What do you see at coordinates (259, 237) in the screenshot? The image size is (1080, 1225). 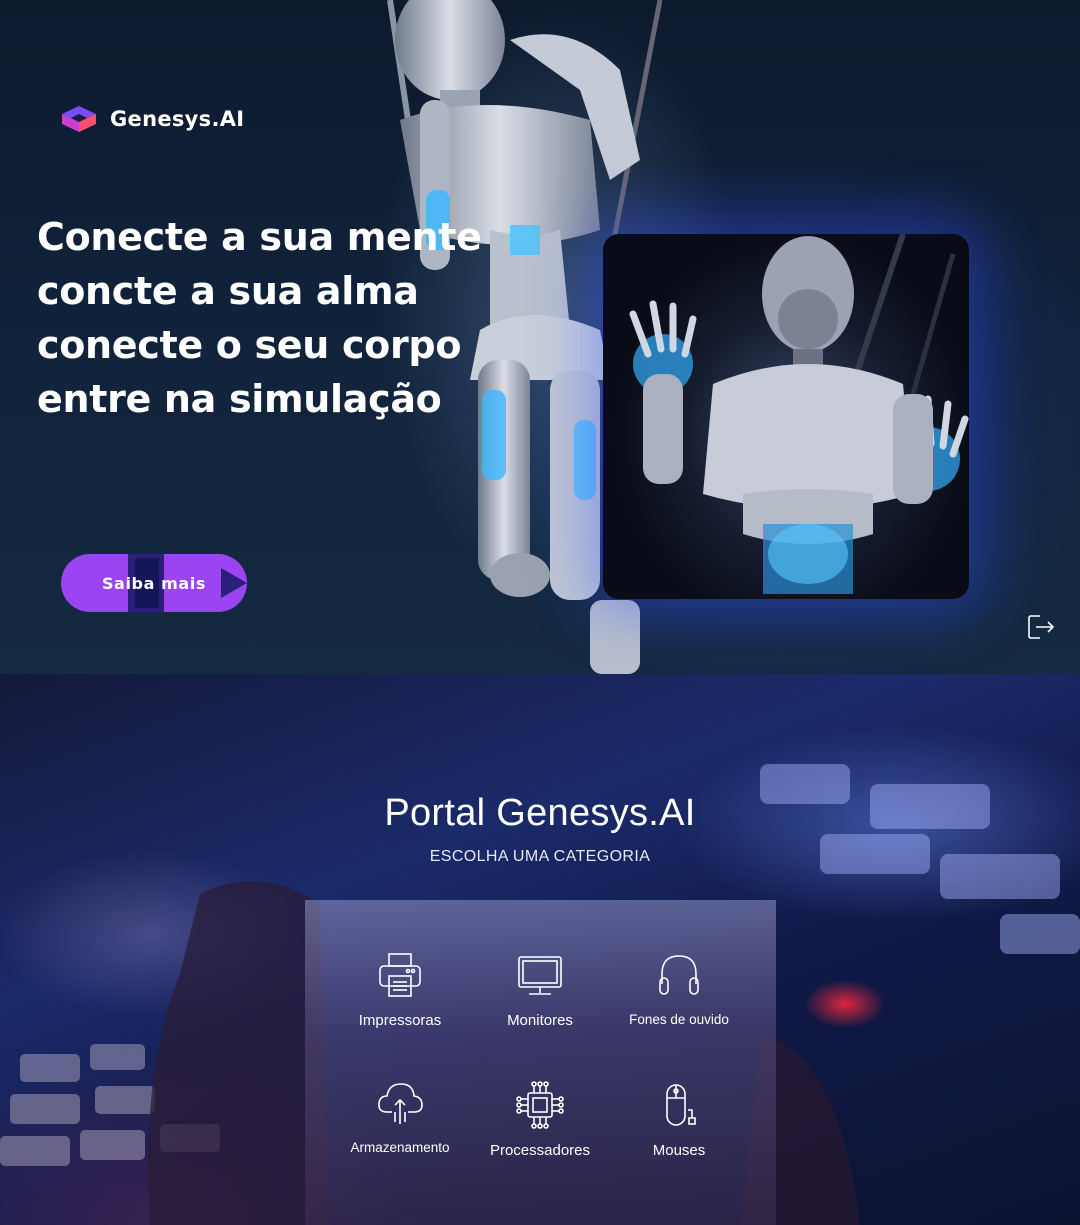 I see `headline-line: Conecte a sua mente` at bounding box center [259, 237].